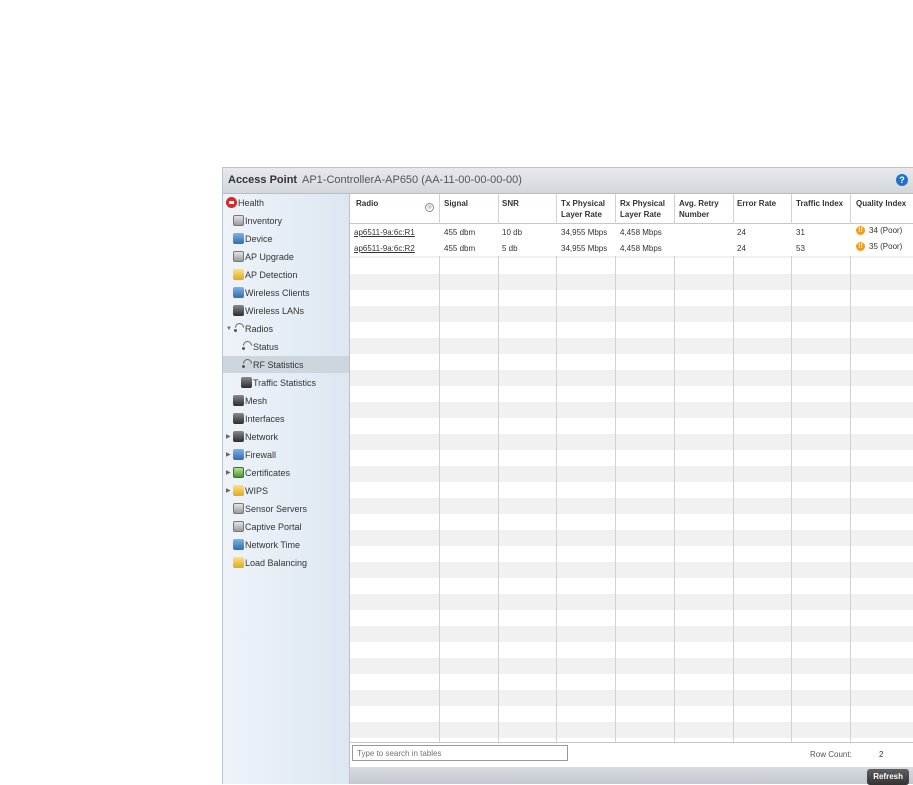  I want to click on sidebar-item-device: Device, so click(253, 238).